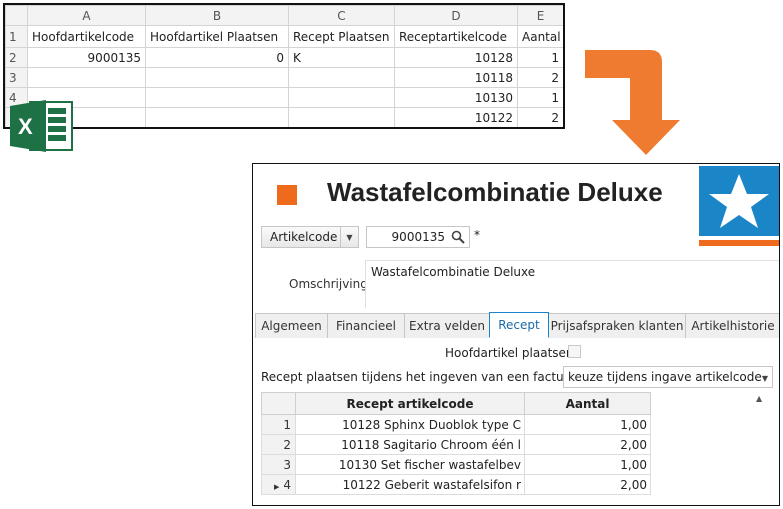 The width and height of the screenshot is (783, 509). What do you see at coordinates (477, 235) in the screenshot?
I see `required-marker: *` at bounding box center [477, 235].